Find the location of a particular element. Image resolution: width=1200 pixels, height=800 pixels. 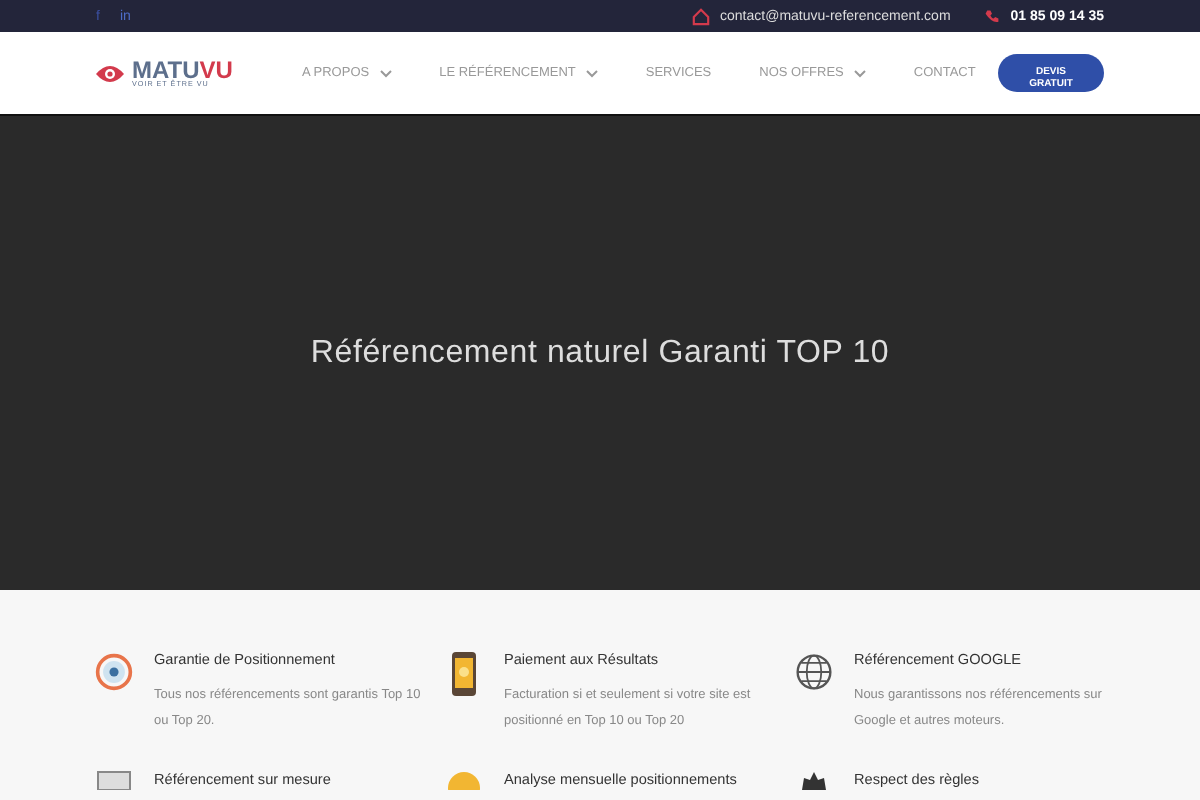

phone-icon is located at coordinates (992, 16).